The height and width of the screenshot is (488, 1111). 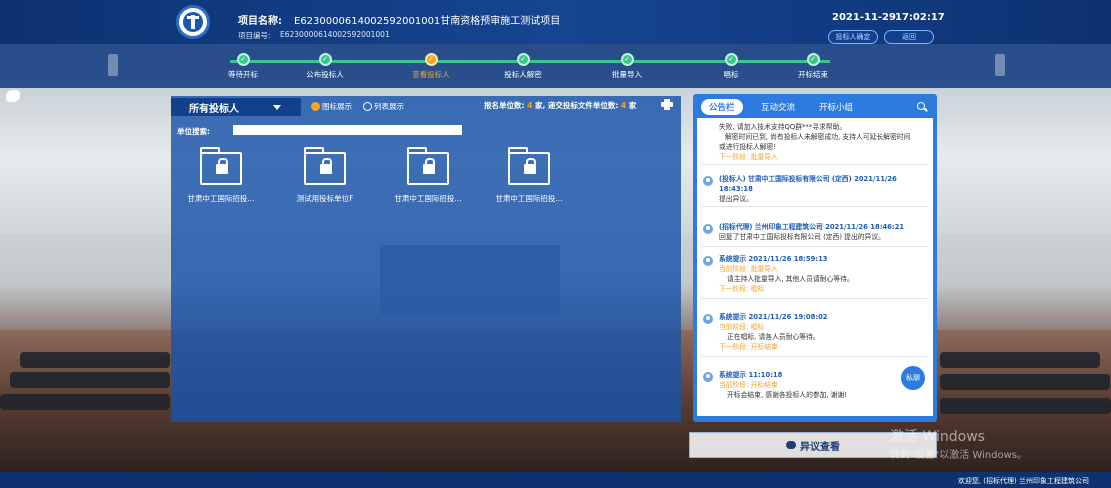 What do you see at coordinates (751, 375) in the screenshot?
I see `message-title: 系统提示 11:10:18` at bounding box center [751, 375].